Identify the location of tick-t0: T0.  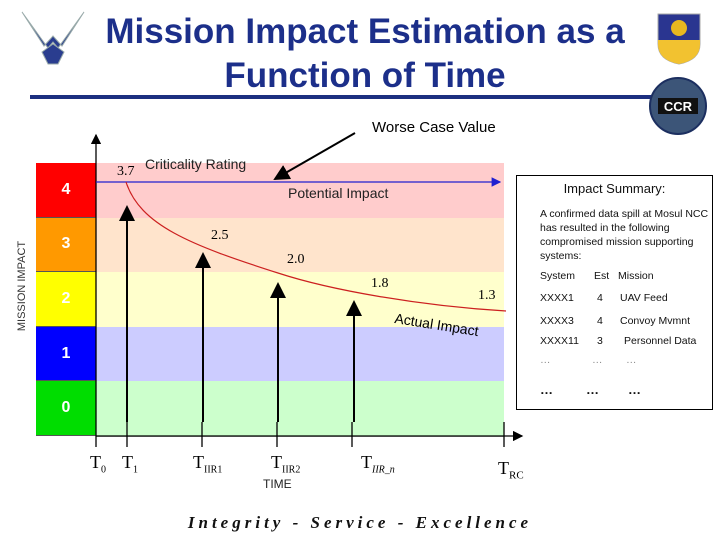
(98, 464).